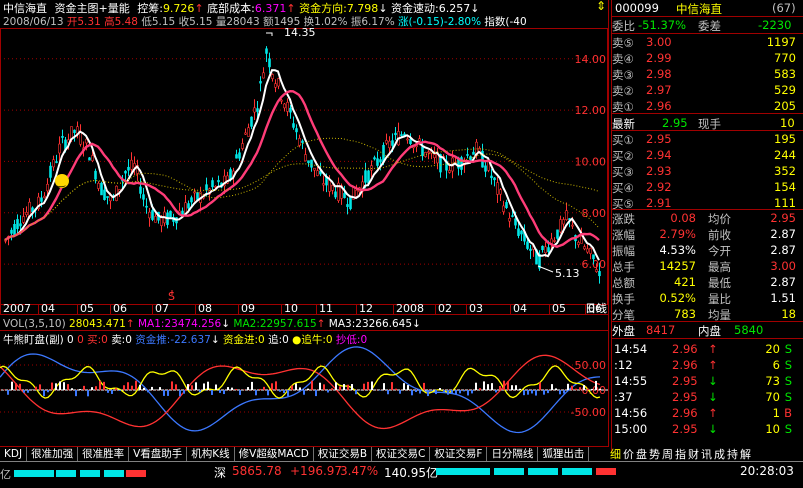  I want to click on quote-tab: 解, so click(745, 453).